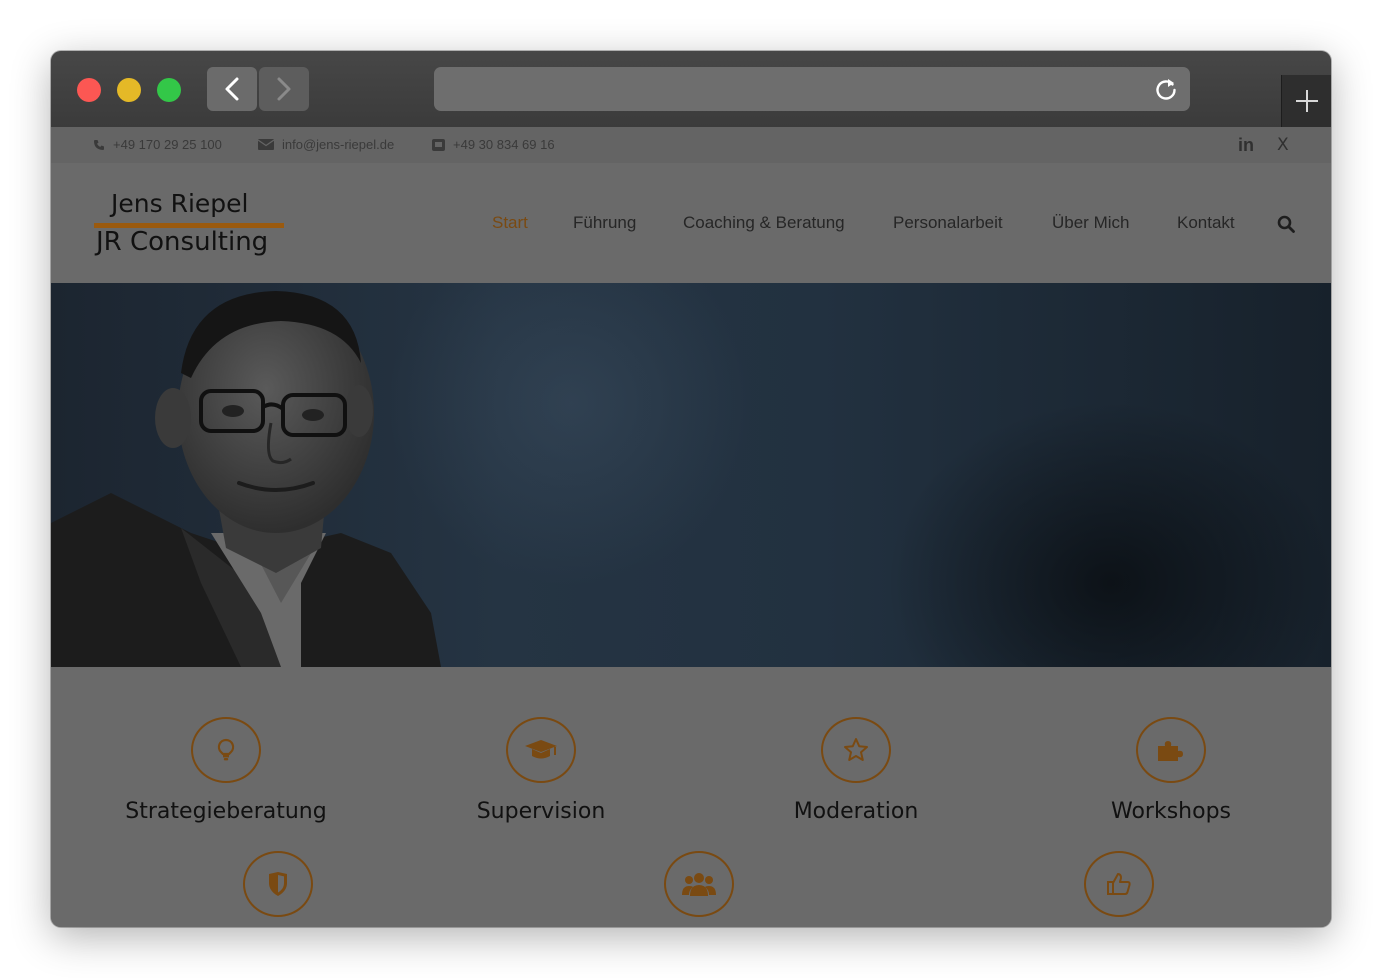 Image resolution: width=1382 pixels, height=978 pixels. I want to click on service-thumbs-up-icon-button, so click(1119, 884).